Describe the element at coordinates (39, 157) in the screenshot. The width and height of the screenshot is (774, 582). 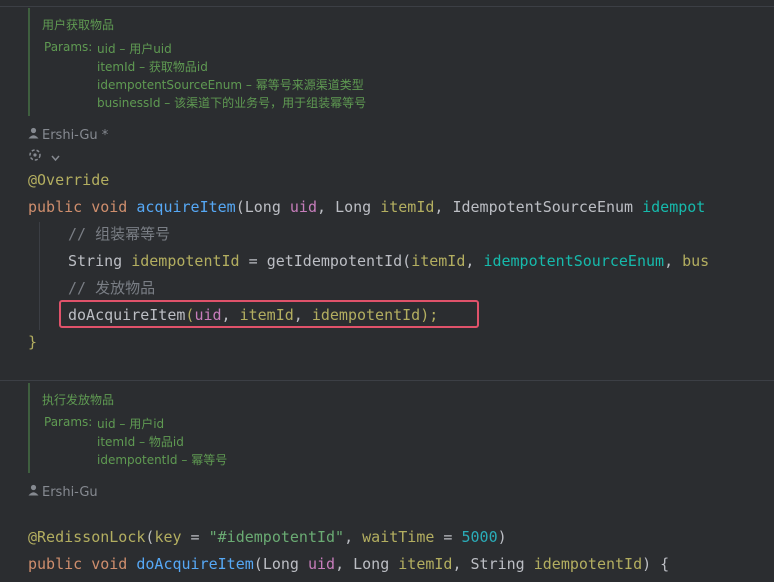
I see `implementation-icon` at that location.